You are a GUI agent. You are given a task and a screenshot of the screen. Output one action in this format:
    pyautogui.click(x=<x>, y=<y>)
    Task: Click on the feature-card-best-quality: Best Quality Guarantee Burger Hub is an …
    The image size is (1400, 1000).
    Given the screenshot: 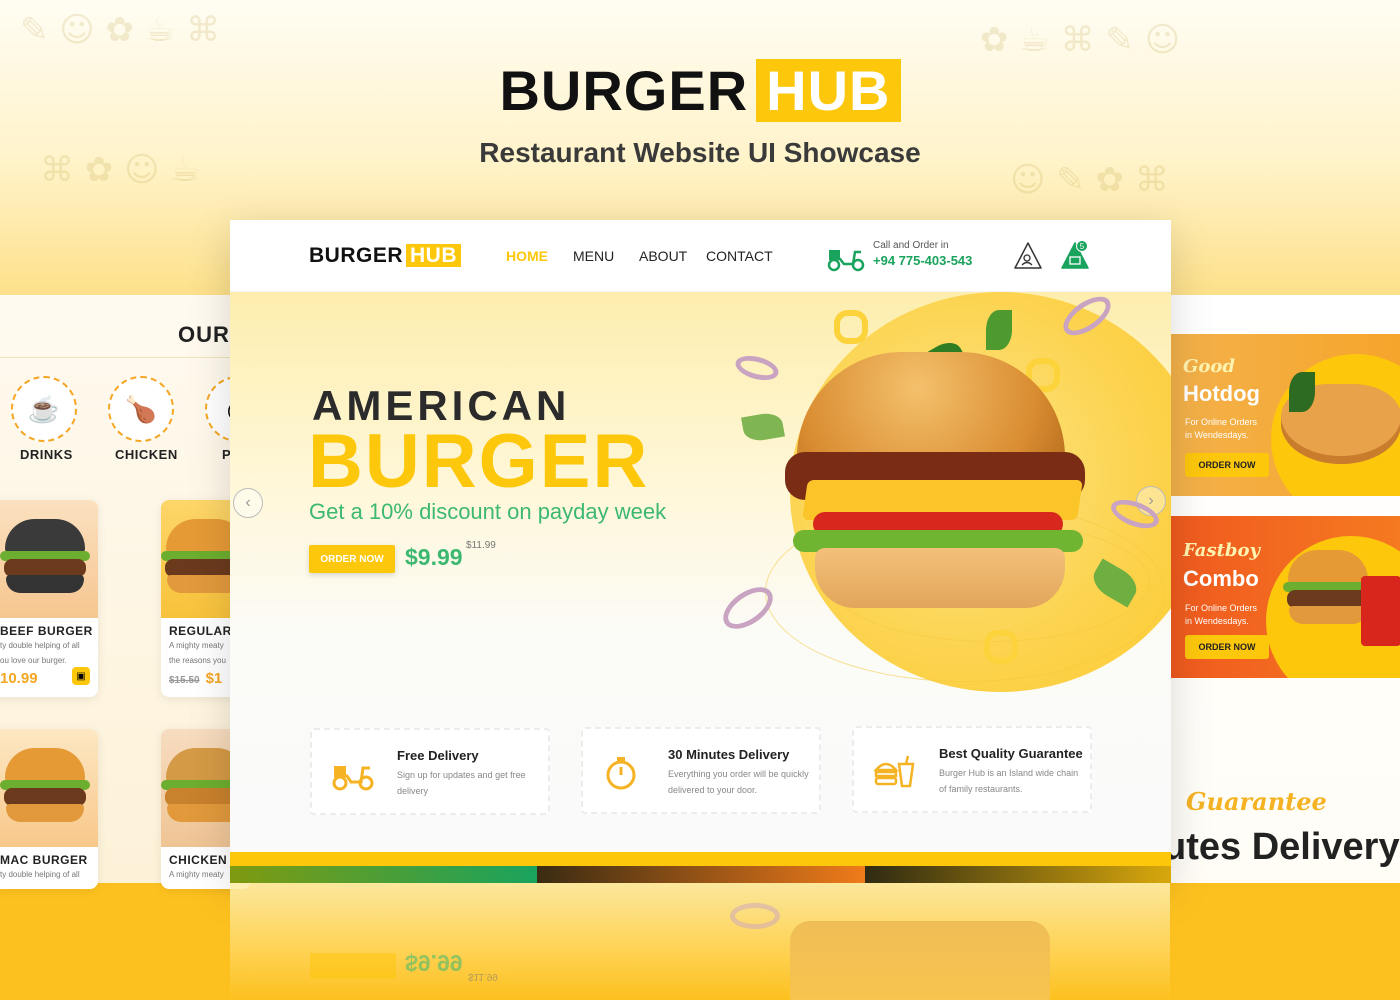 What is the action you would take?
    pyautogui.click(x=972, y=769)
    